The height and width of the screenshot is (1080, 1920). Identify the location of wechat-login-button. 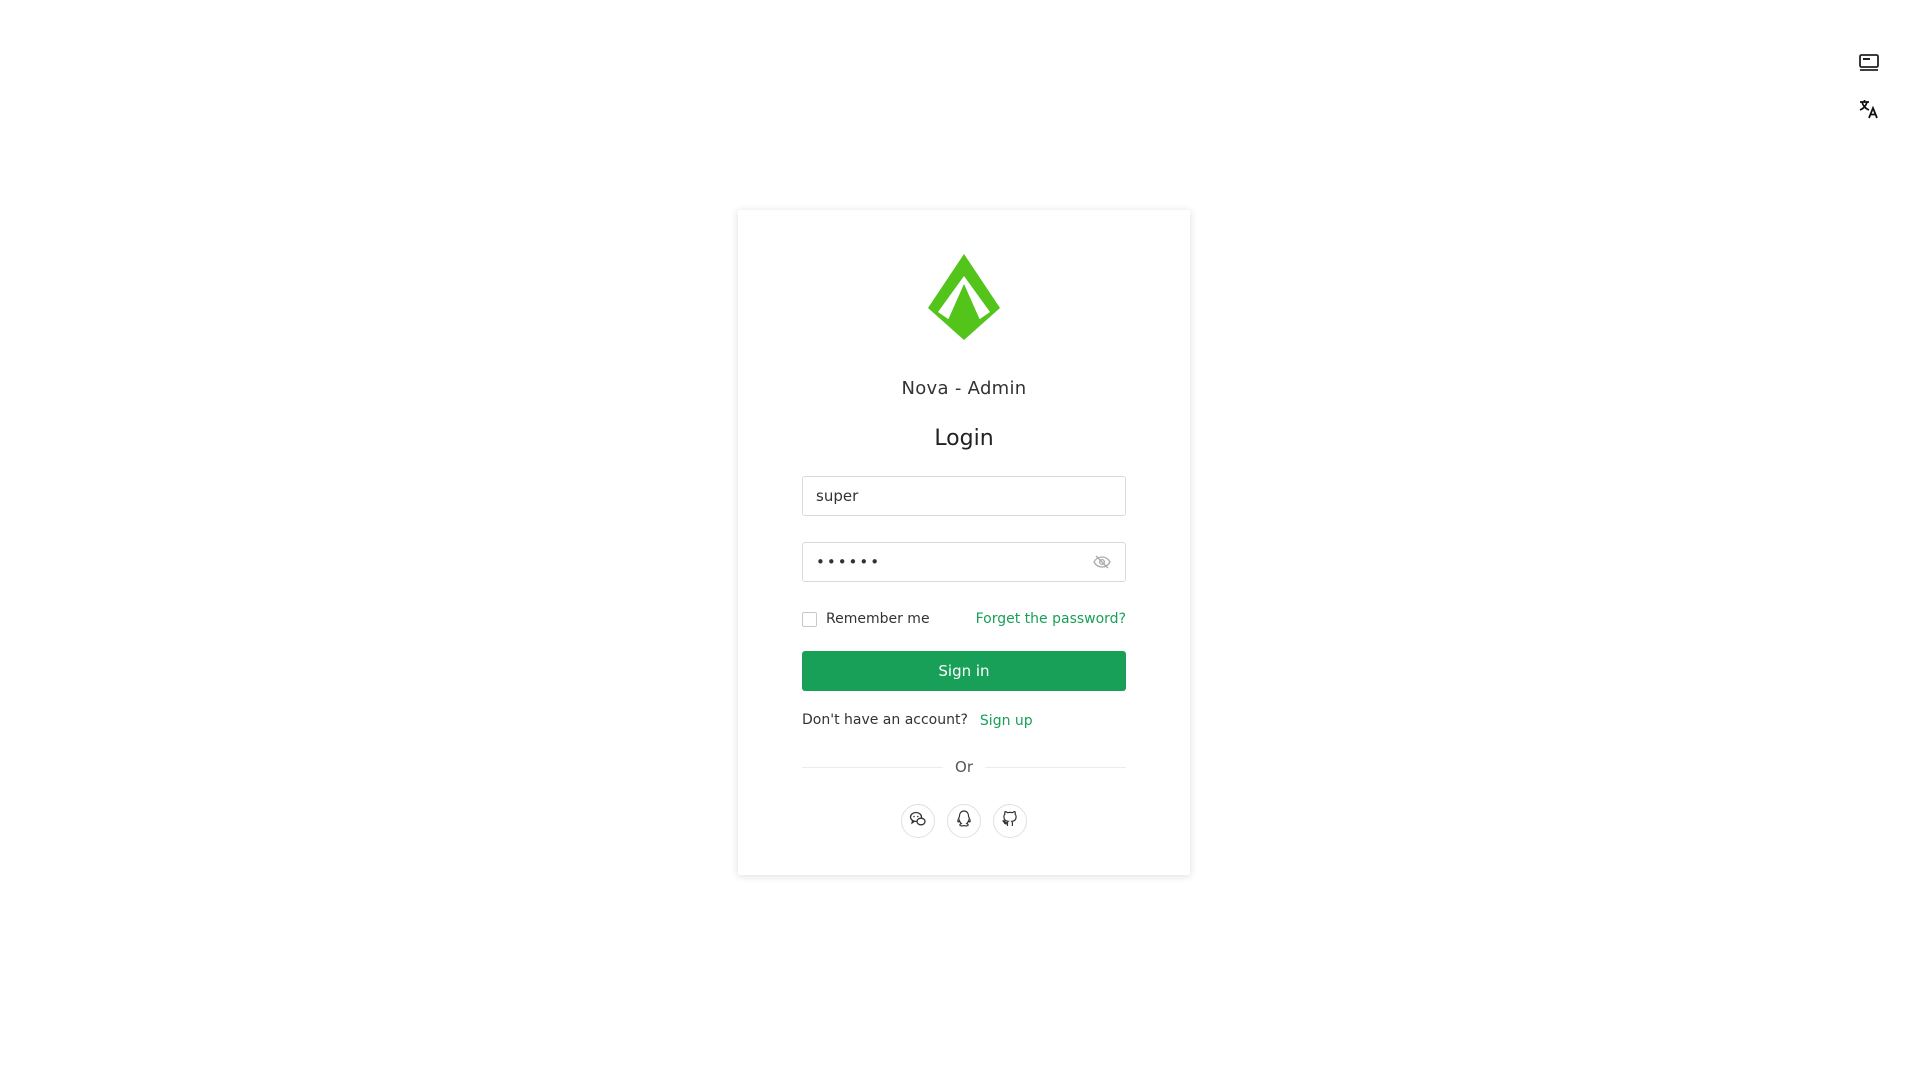
(918, 821).